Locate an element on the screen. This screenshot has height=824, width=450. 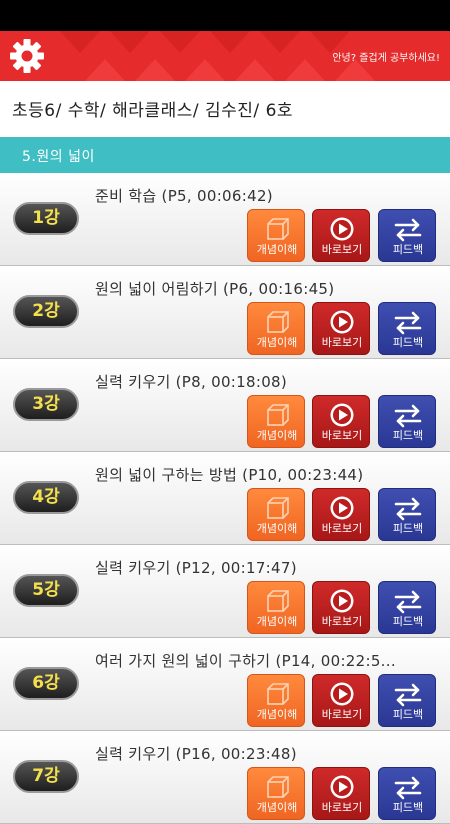
status-bar is located at coordinates (225, 15).